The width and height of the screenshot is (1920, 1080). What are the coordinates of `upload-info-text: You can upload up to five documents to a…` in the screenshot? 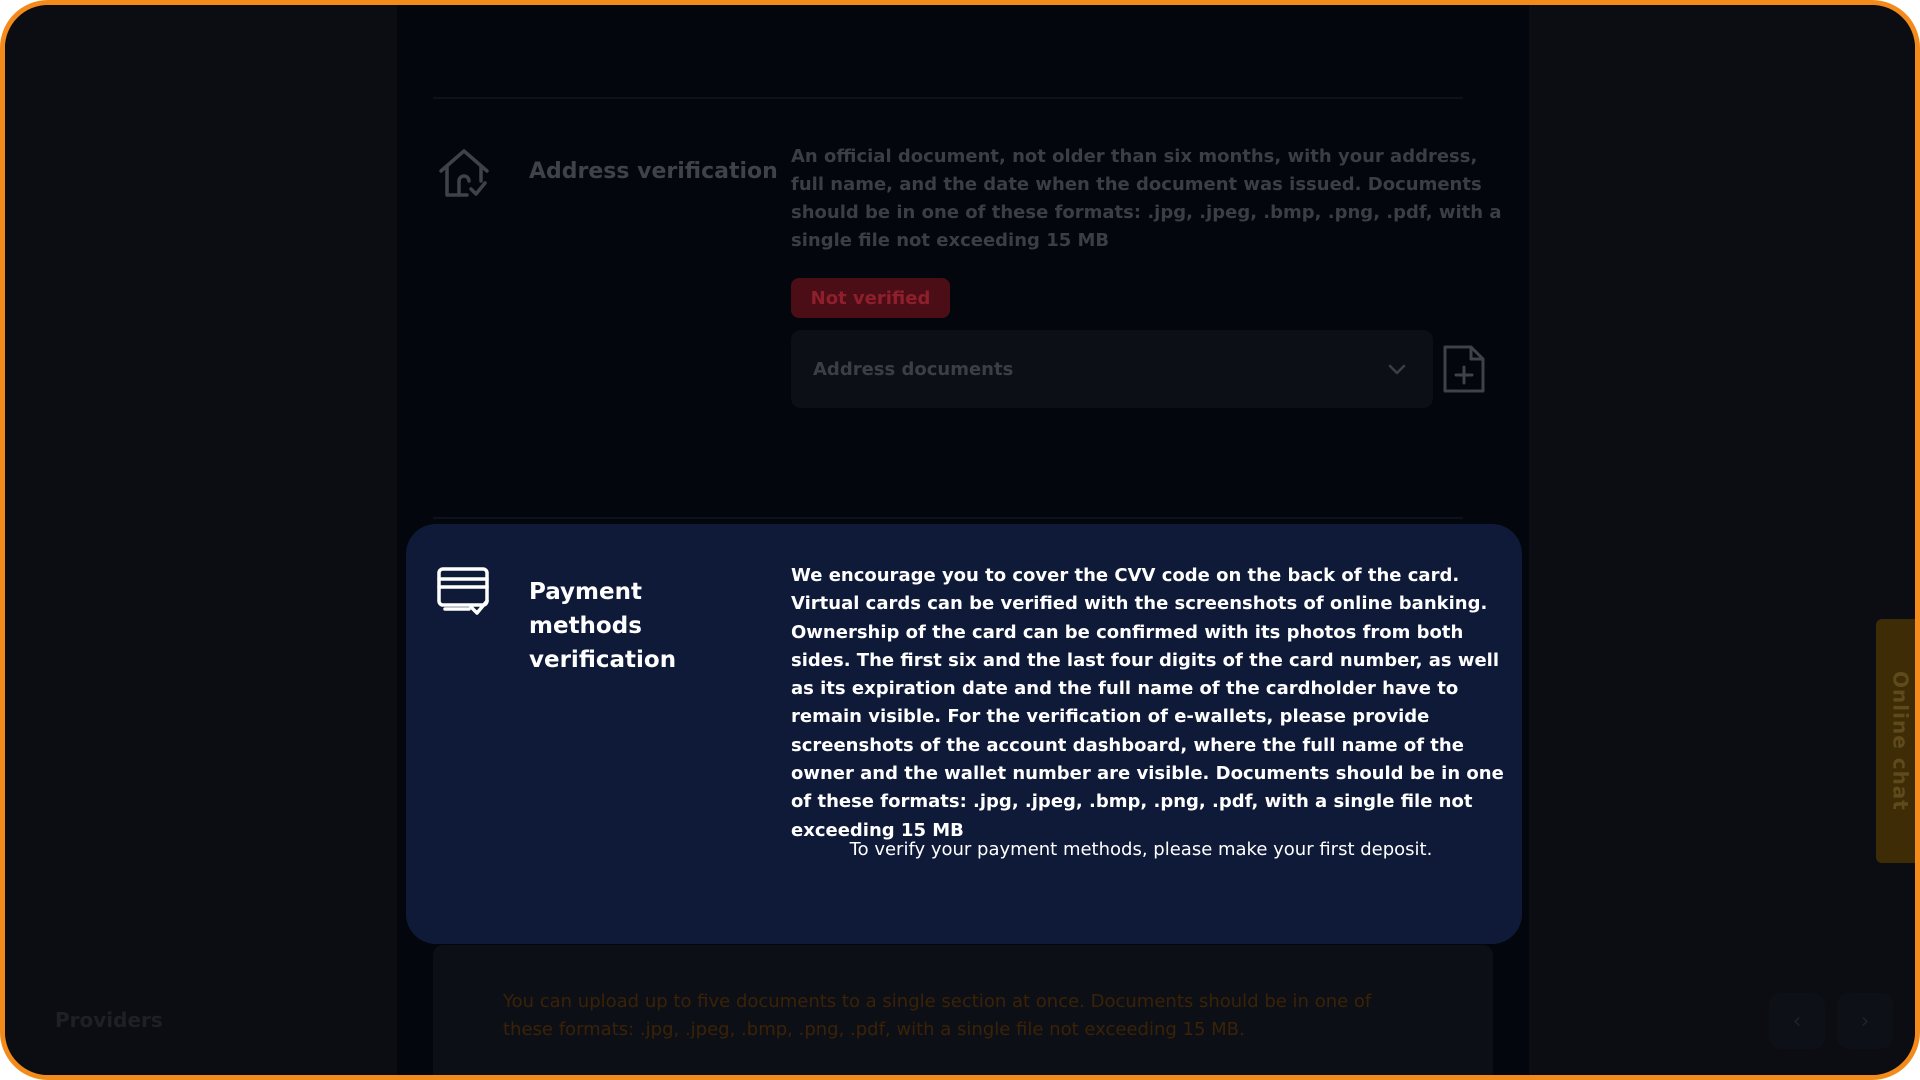 It's located at (937, 1015).